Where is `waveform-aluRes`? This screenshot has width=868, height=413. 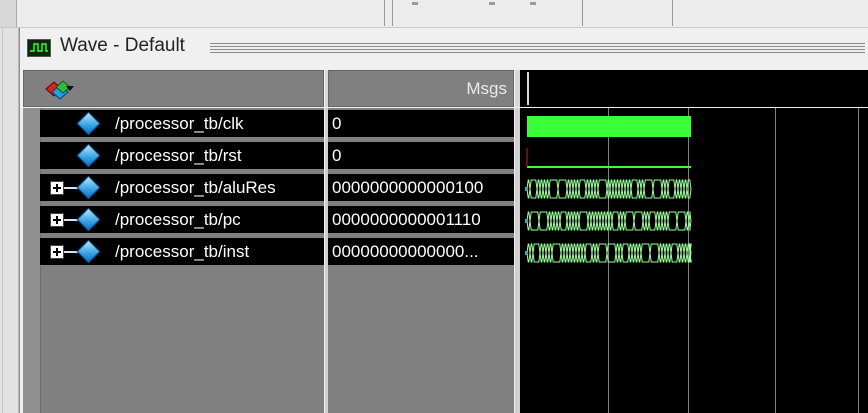
waveform-aluRes is located at coordinates (694, 188).